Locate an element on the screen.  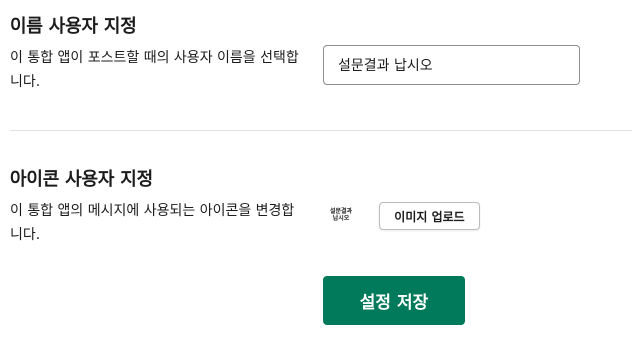
upload-image-button: 이미지 업로드 is located at coordinates (429, 216).